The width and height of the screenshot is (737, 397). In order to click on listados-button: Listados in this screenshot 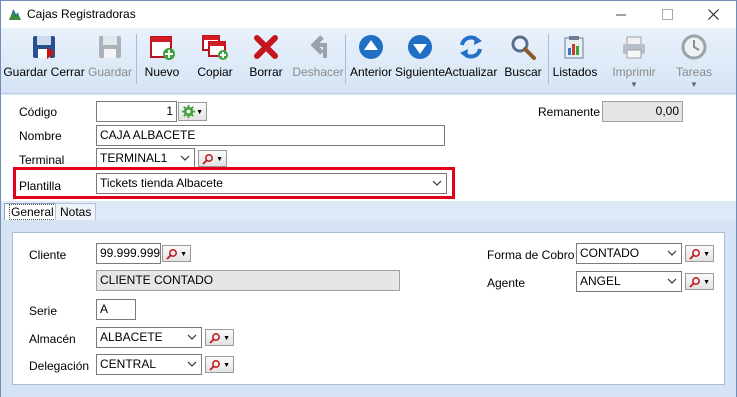, I will do `click(575, 61)`.